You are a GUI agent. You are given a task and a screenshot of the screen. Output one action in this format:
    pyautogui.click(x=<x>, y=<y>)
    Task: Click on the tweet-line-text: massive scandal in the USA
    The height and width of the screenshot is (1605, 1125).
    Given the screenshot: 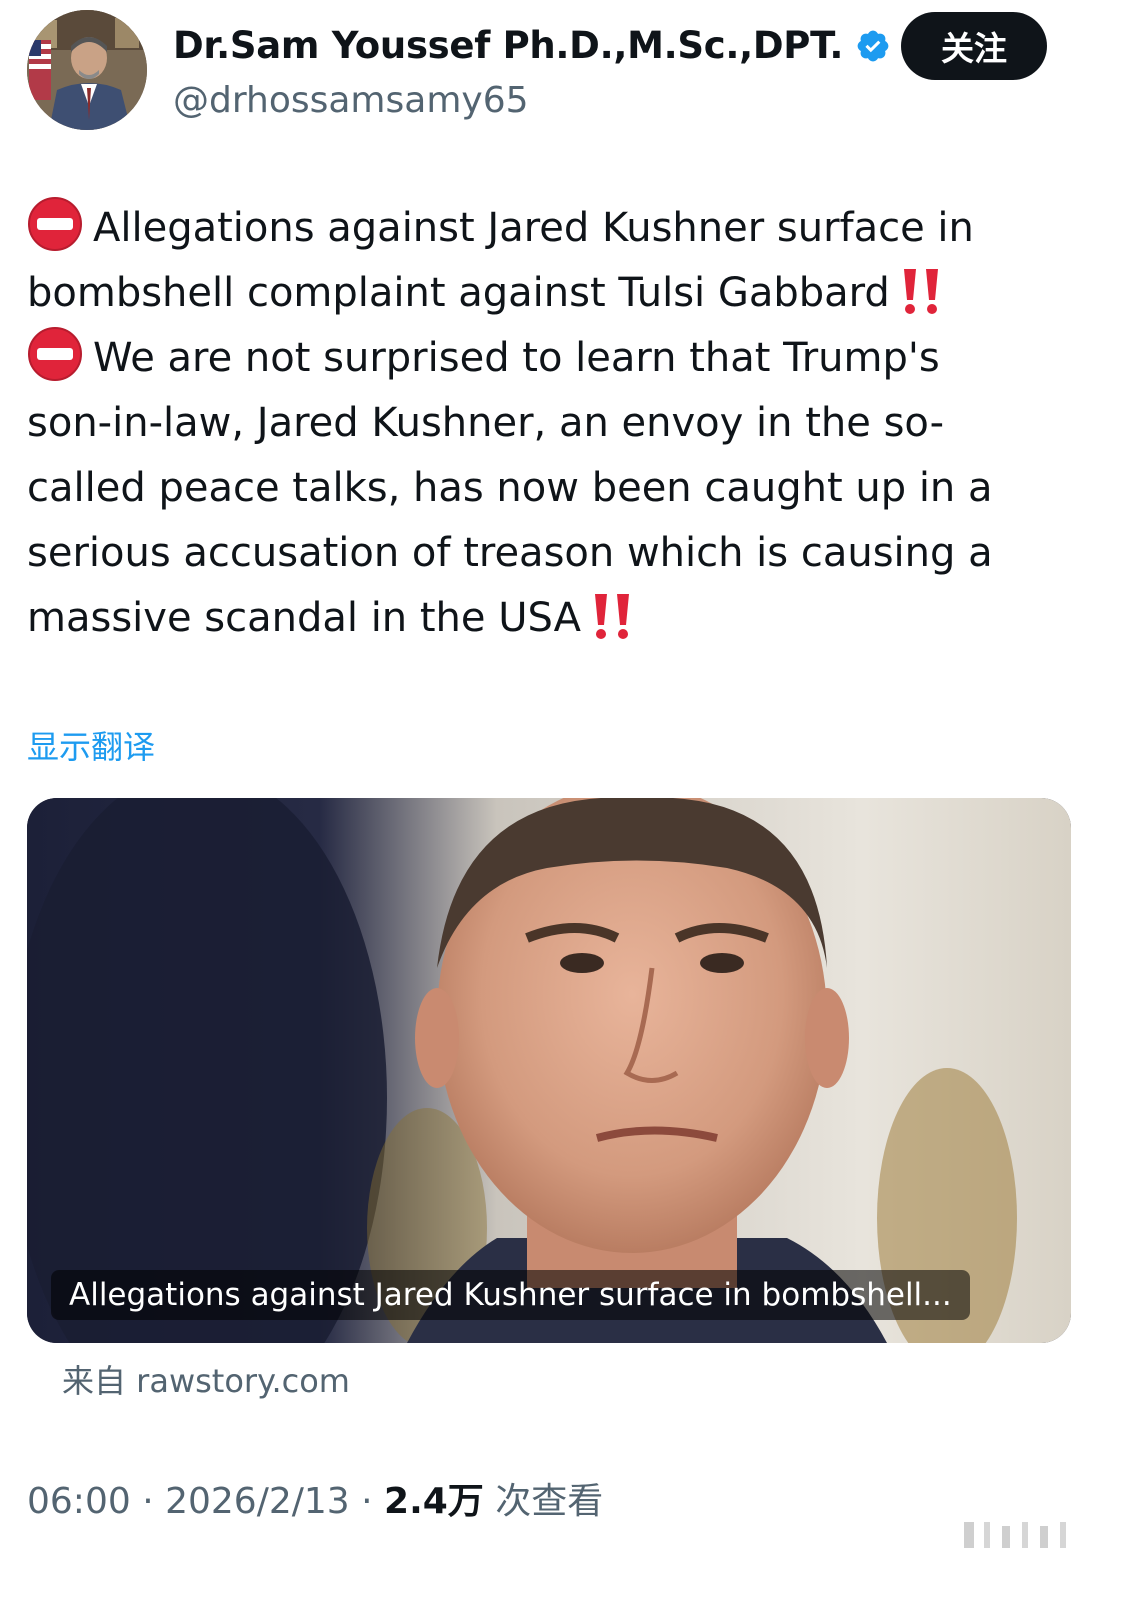 What is the action you would take?
    pyautogui.click(x=304, y=618)
    